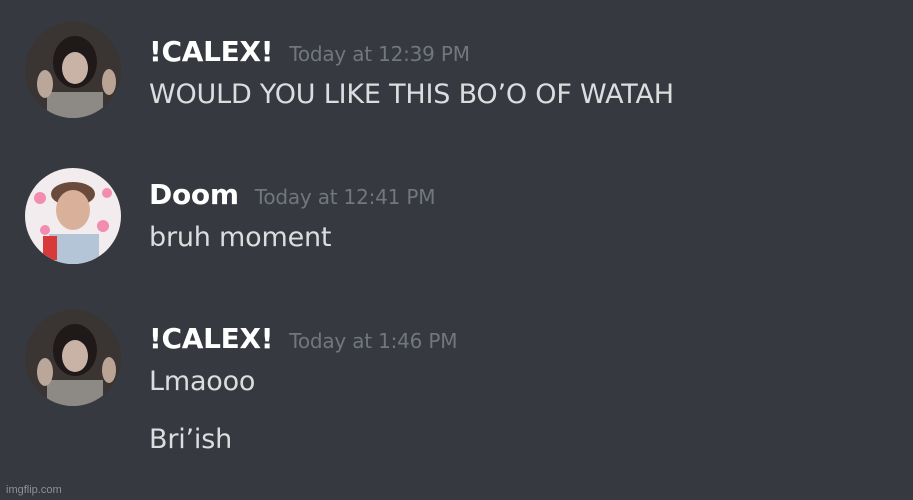 The width and height of the screenshot is (913, 500). I want to click on username: Doom, so click(194, 194).